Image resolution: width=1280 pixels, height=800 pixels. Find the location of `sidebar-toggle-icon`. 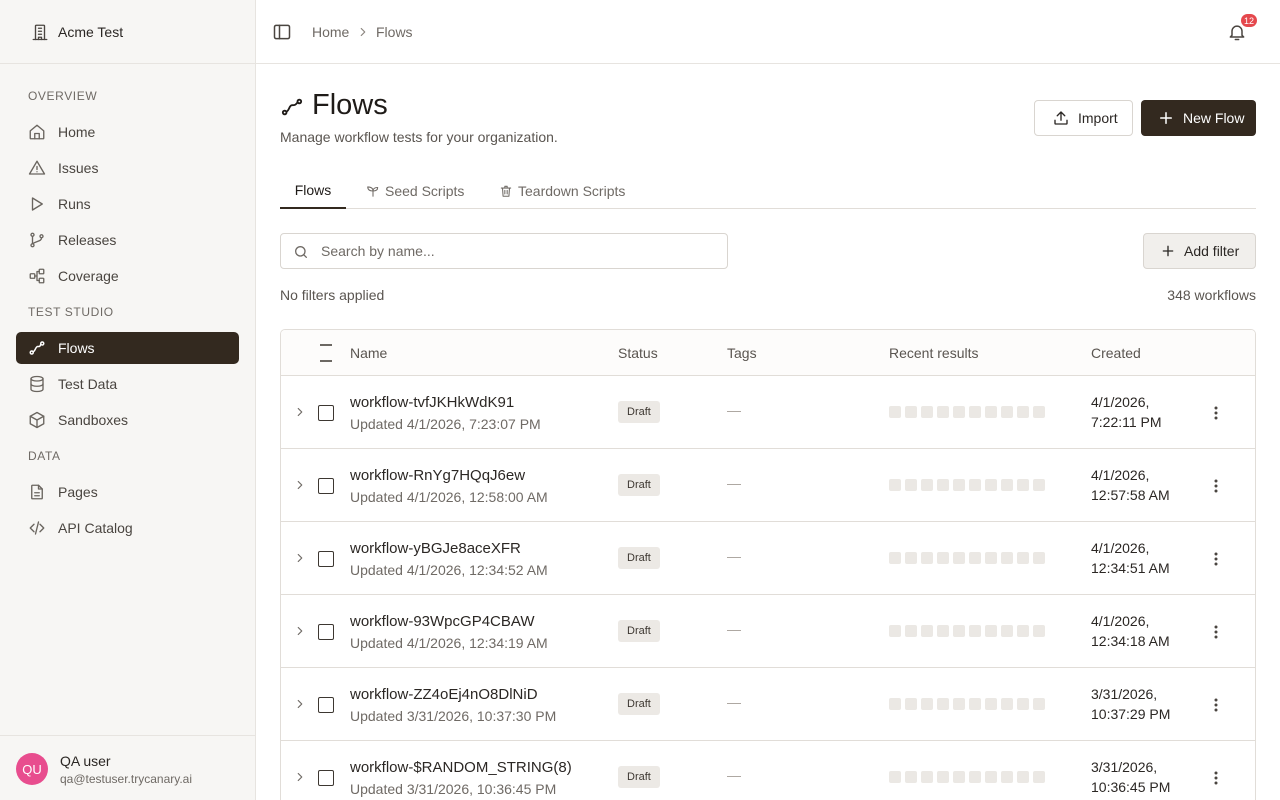

sidebar-toggle-icon is located at coordinates (282, 32).